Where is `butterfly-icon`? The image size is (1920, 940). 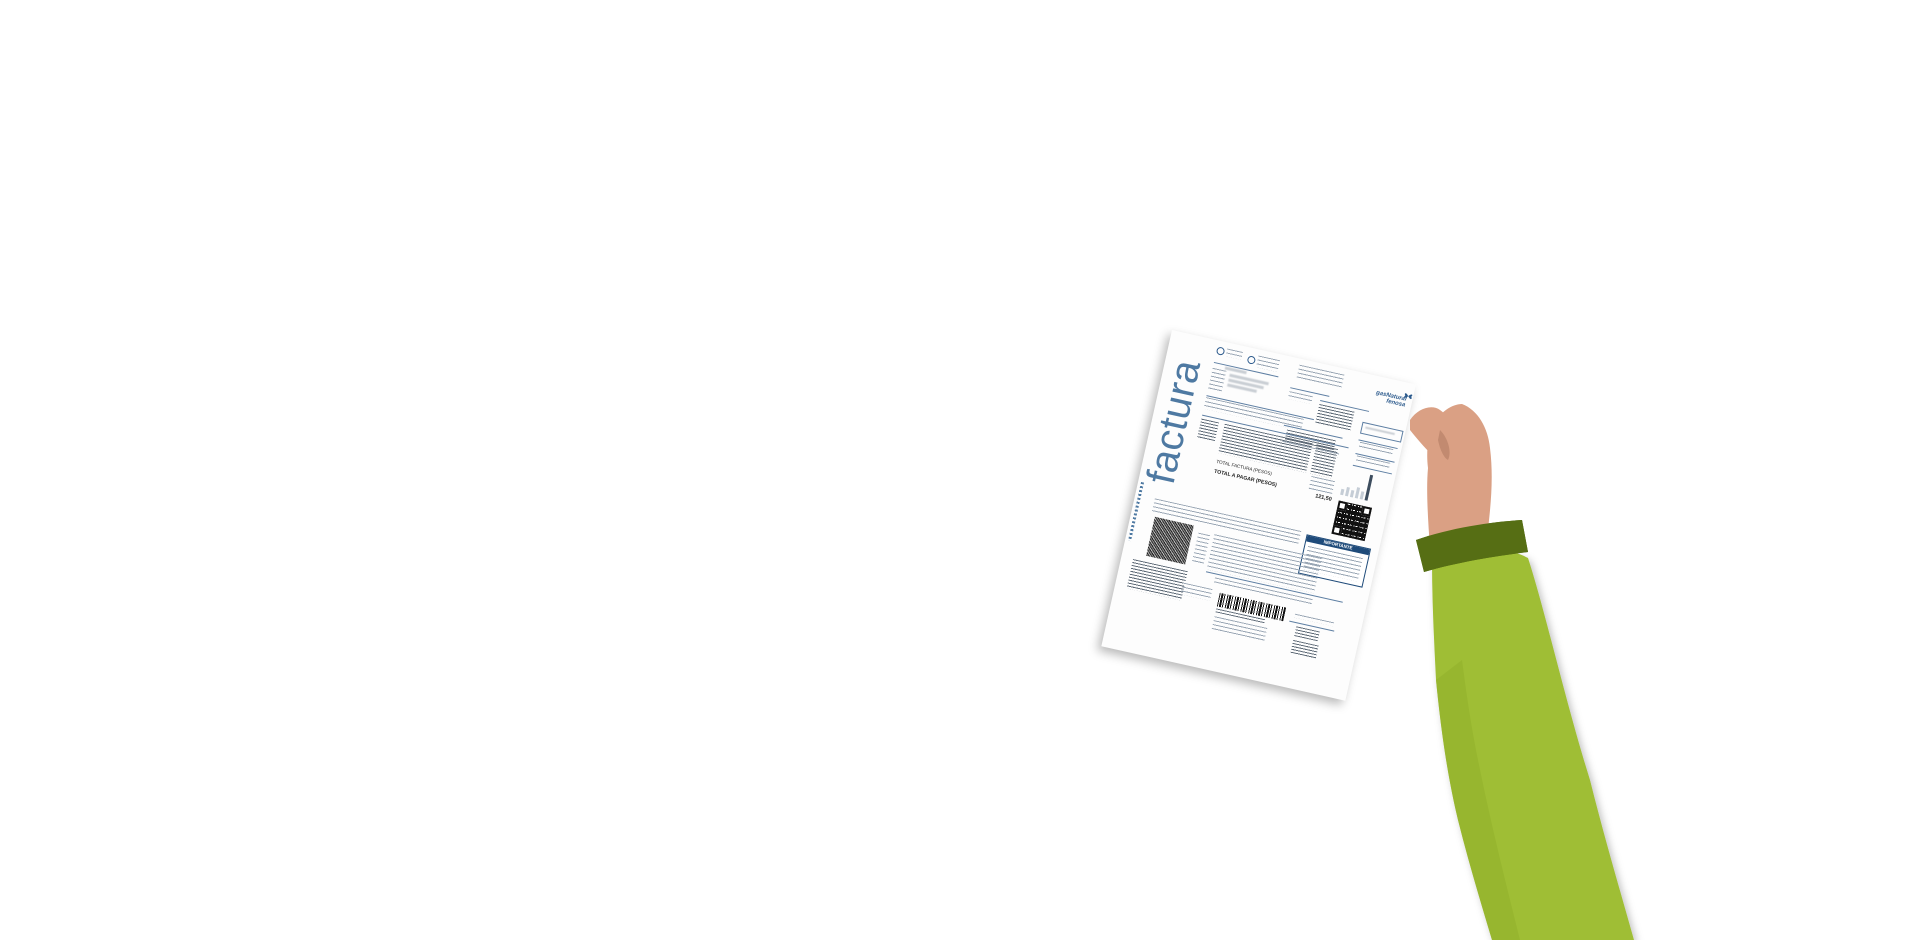 butterfly-icon is located at coordinates (1408, 396).